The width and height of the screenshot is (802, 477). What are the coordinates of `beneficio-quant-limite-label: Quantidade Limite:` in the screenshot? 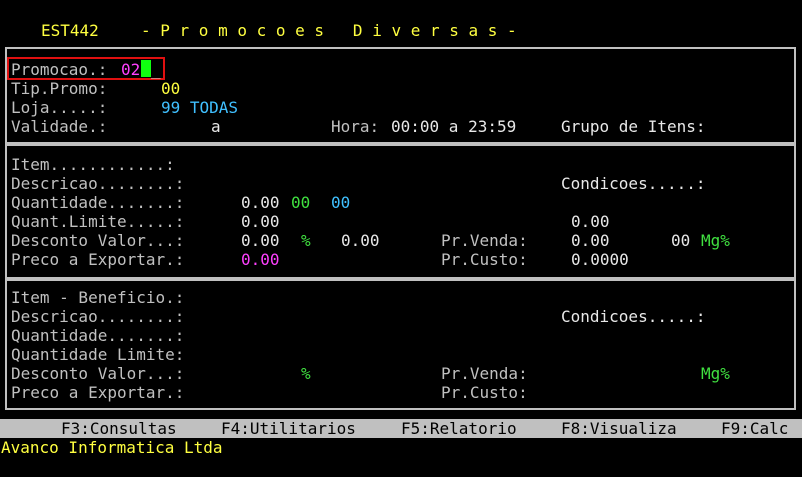 It's located at (98, 354).